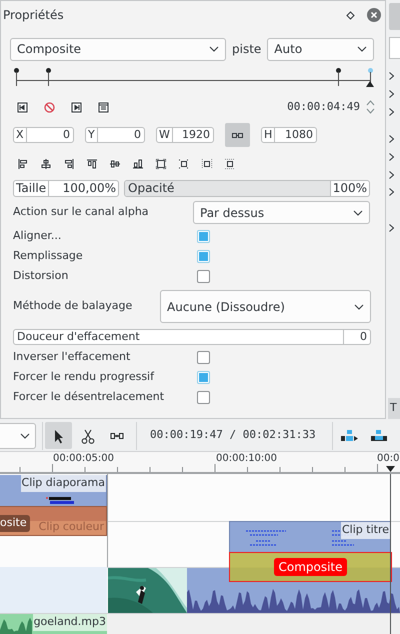 This screenshot has height=634, width=400. What do you see at coordinates (227, 188) in the screenshot?
I see `slider-track: Opacité` at bounding box center [227, 188].